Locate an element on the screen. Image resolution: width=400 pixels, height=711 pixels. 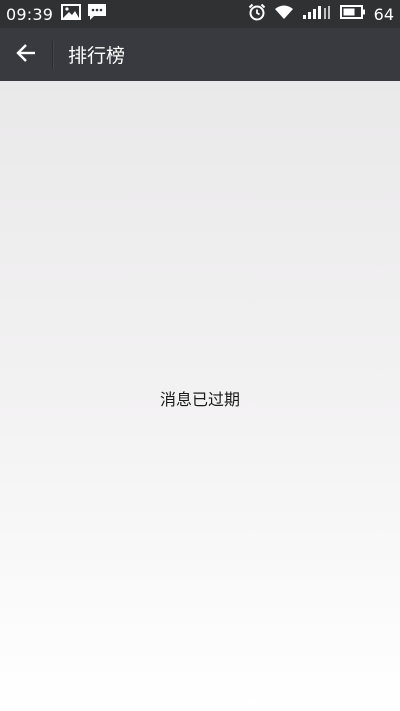
image-icon is located at coordinates (71, 14).